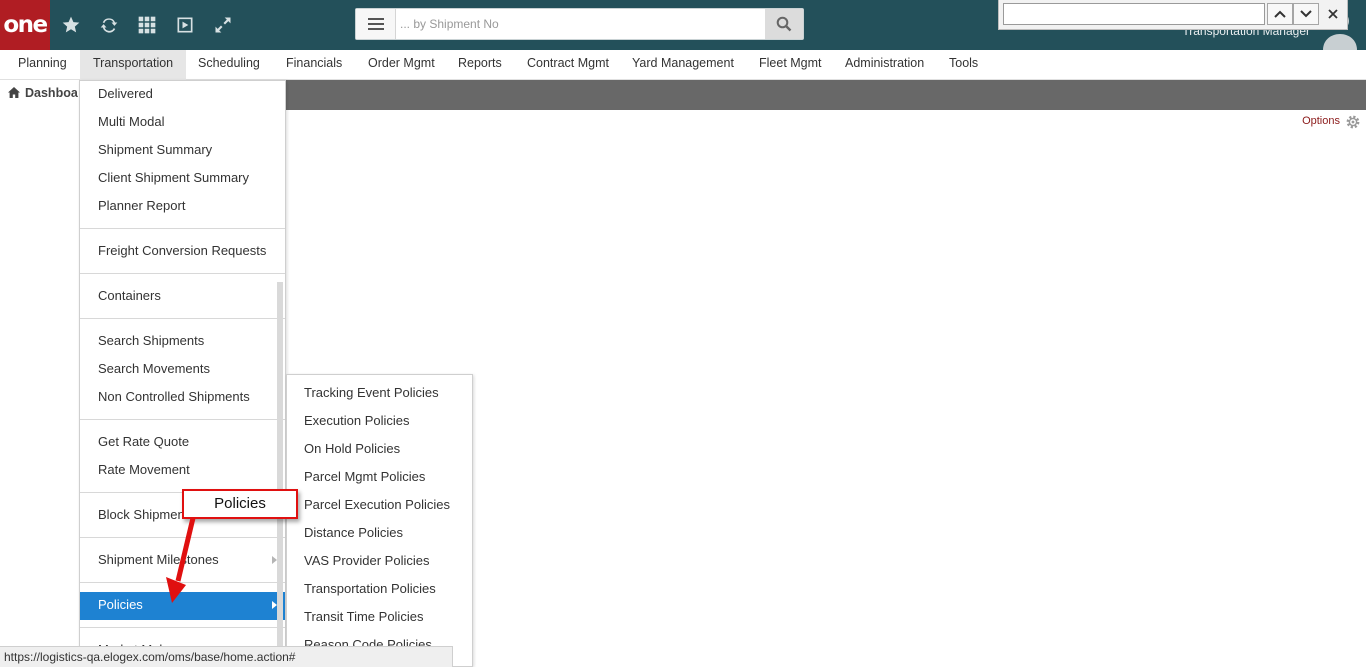 The height and width of the screenshot is (667, 1366). What do you see at coordinates (1321, 121) in the screenshot?
I see `options-link: Options` at bounding box center [1321, 121].